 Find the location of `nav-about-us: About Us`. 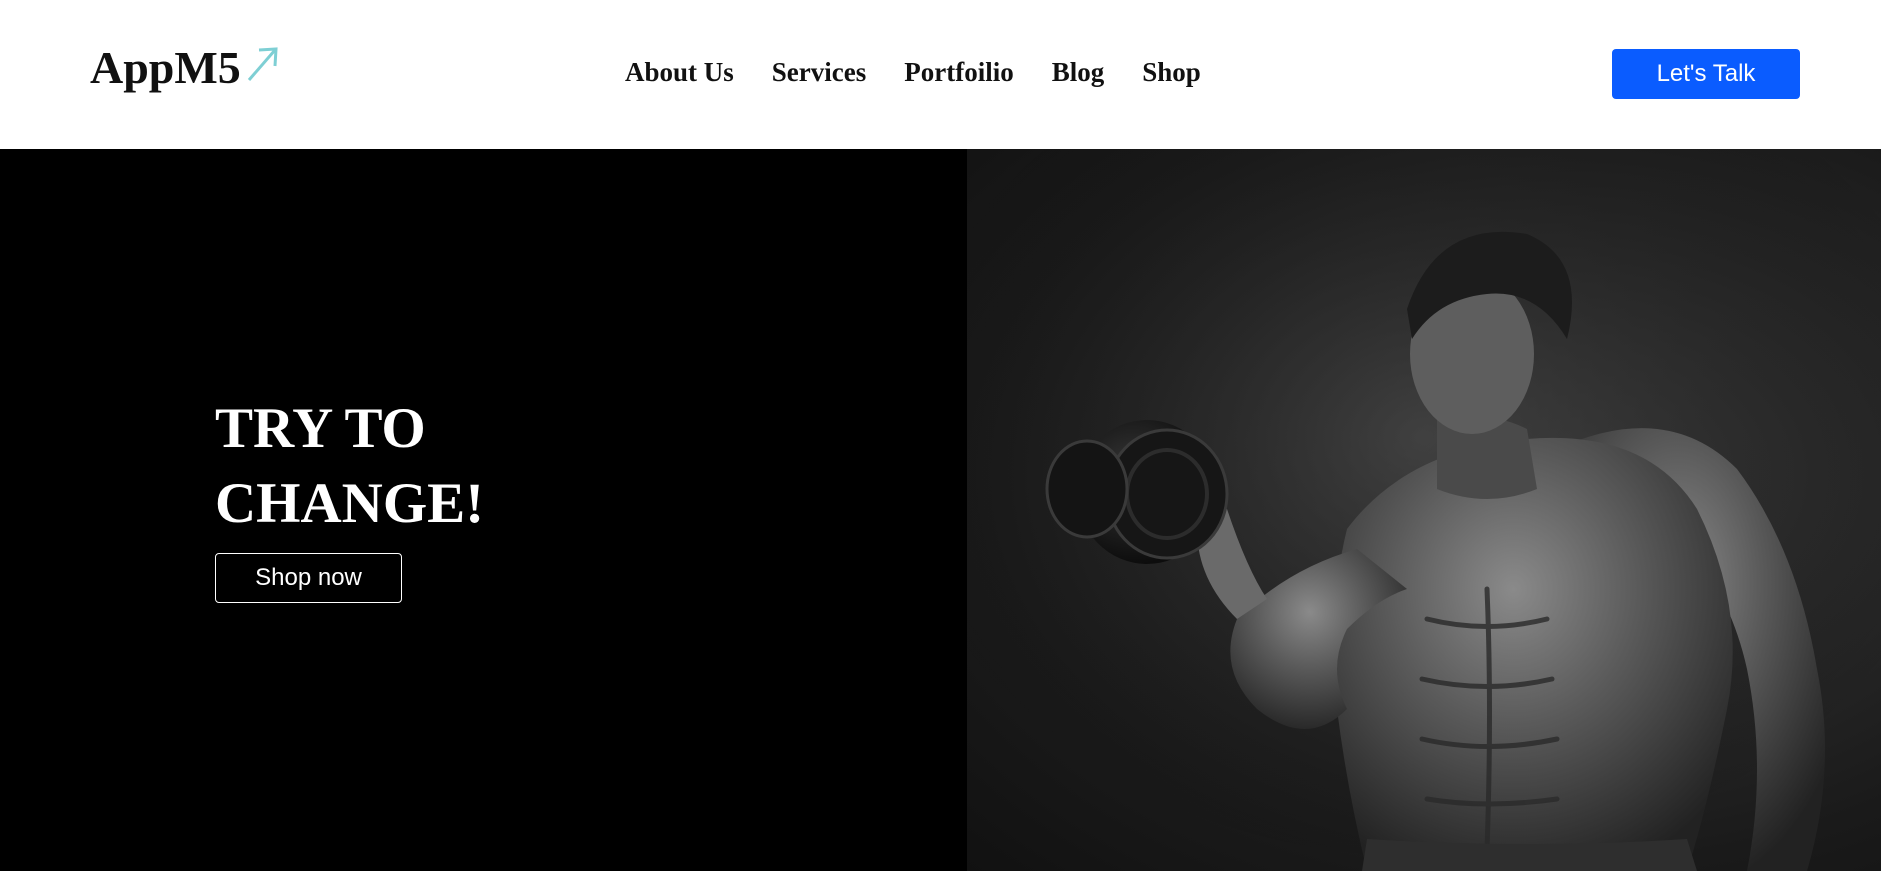

nav-about-us: About Us is located at coordinates (679, 72).